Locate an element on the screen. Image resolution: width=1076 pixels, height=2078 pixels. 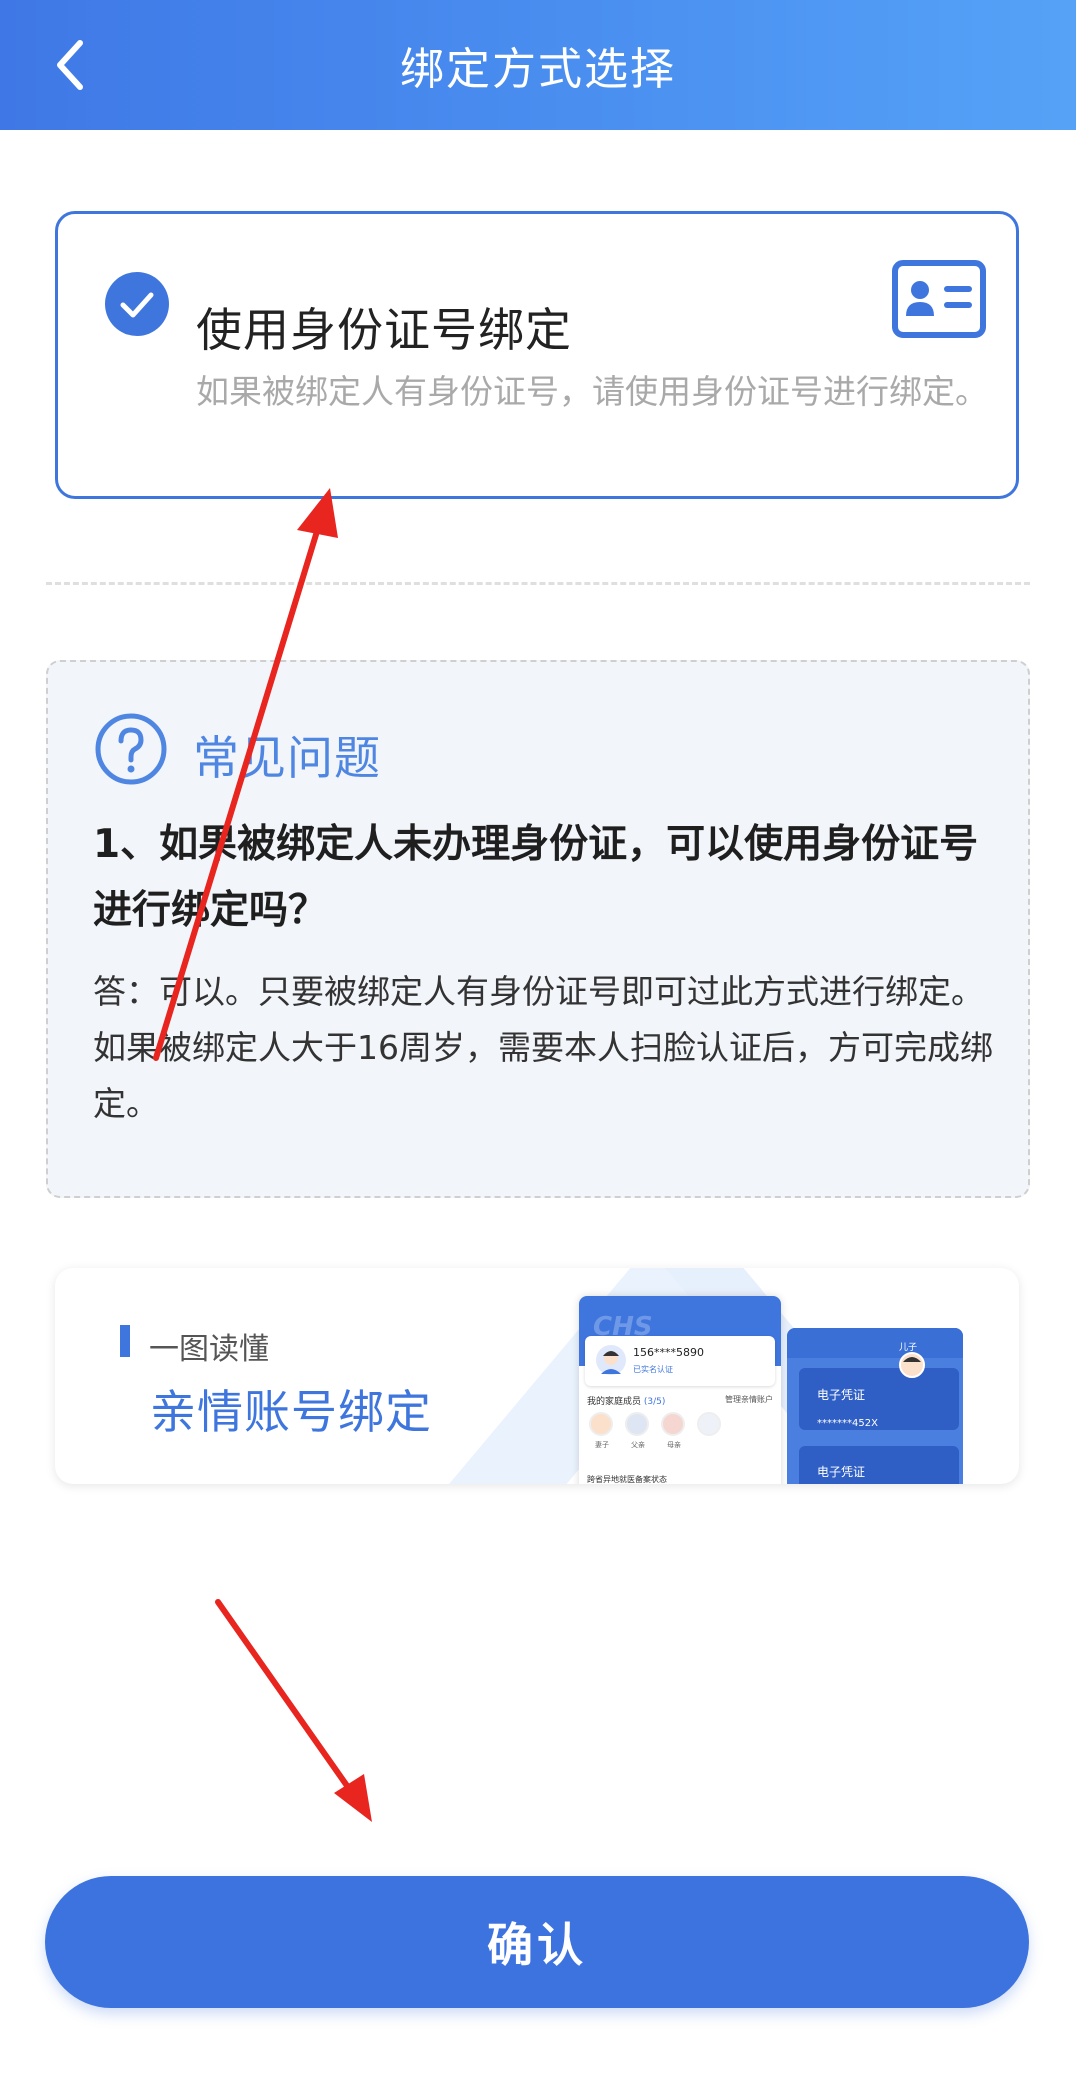
phone-mockup-back: 电子凭证 电子凭证 *******452X 儿子 is located at coordinates (875, 1406).